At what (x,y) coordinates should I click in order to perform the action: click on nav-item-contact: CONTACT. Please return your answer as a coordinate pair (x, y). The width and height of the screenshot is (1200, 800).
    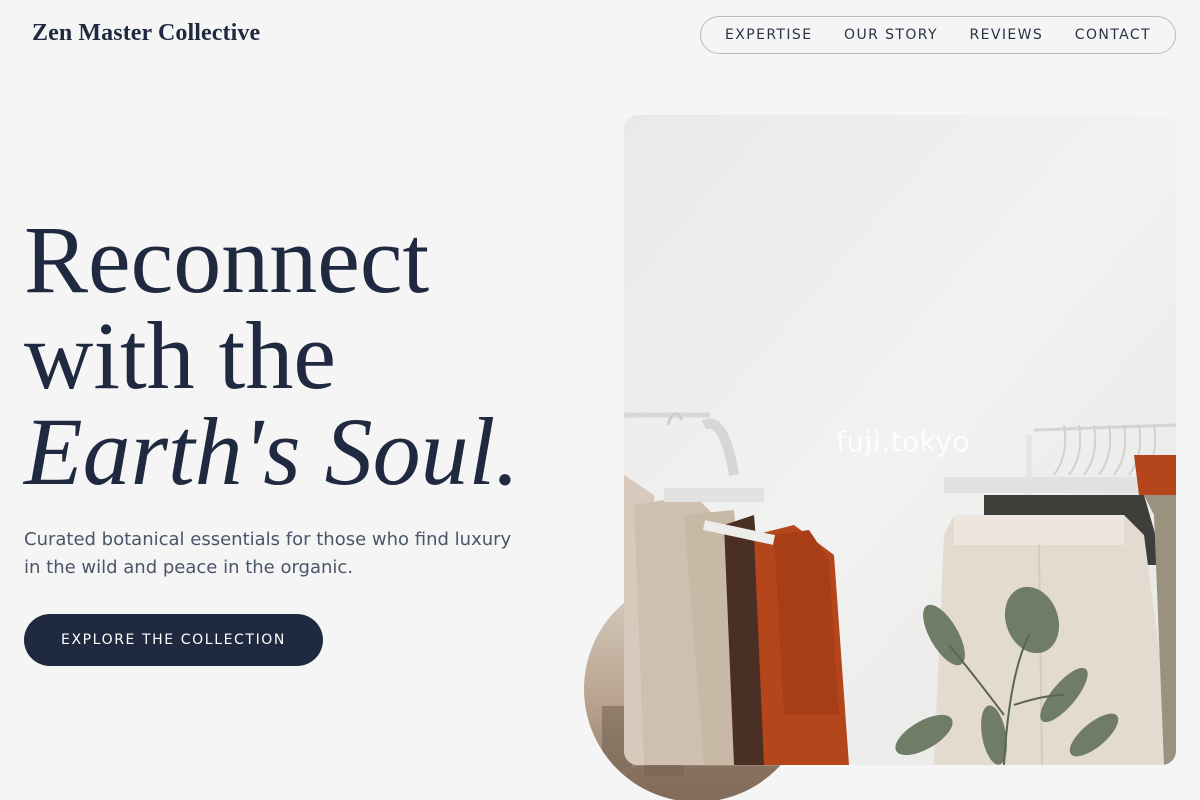
    Looking at the image, I should click on (1113, 35).